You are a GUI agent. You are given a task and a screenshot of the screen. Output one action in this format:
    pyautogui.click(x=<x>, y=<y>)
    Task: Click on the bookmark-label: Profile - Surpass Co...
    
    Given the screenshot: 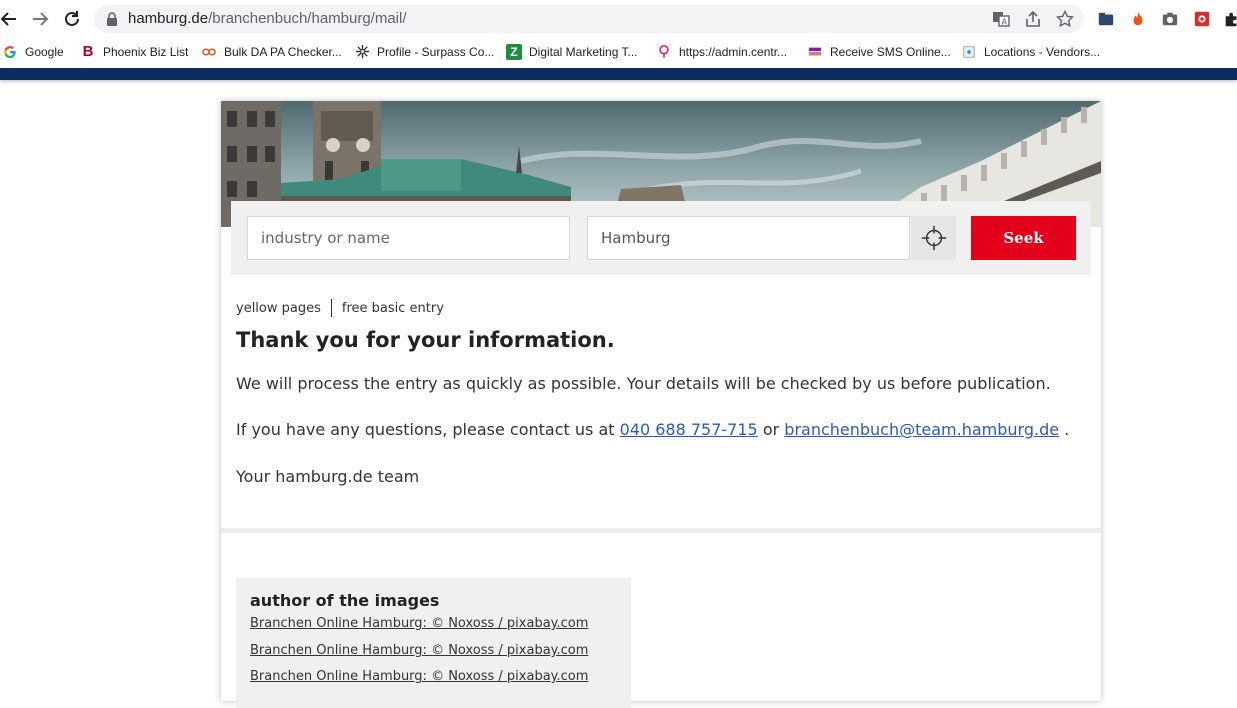 What is the action you would take?
    pyautogui.click(x=436, y=51)
    